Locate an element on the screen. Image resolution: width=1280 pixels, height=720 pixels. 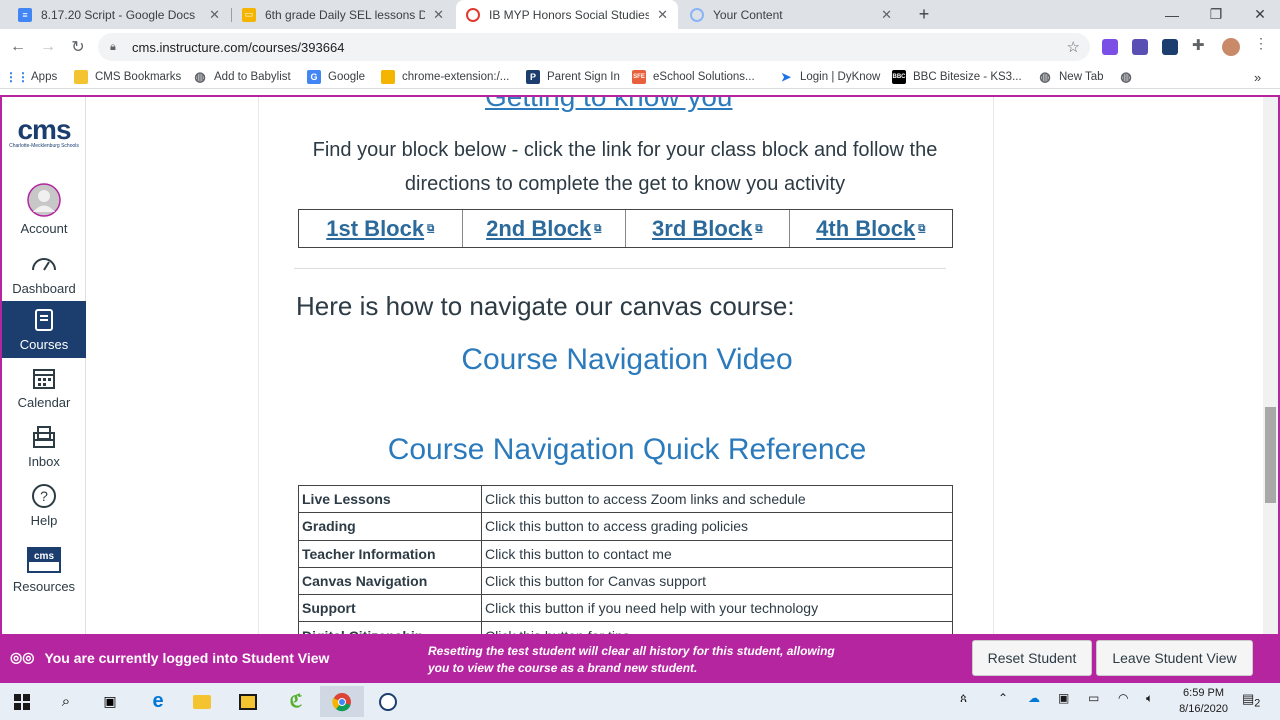
edge-icon: e is located at coordinates (158, 701).